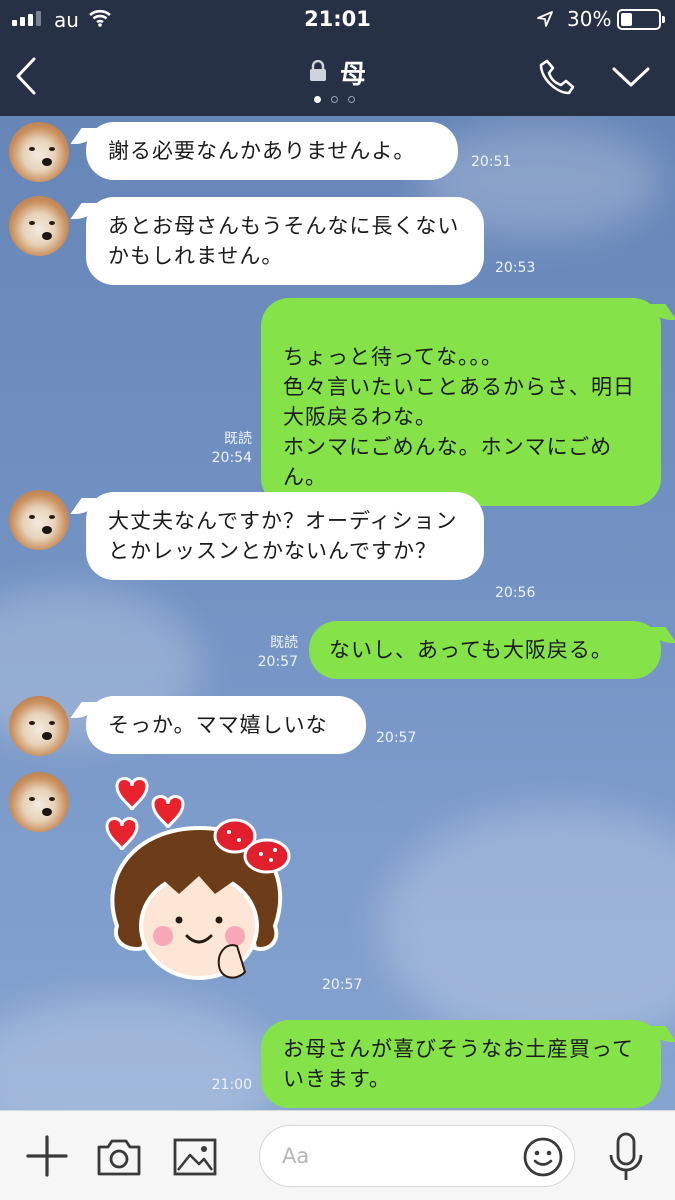 This screenshot has height=1200, width=675. I want to click on menu-toggle-button, so click(631, 79).